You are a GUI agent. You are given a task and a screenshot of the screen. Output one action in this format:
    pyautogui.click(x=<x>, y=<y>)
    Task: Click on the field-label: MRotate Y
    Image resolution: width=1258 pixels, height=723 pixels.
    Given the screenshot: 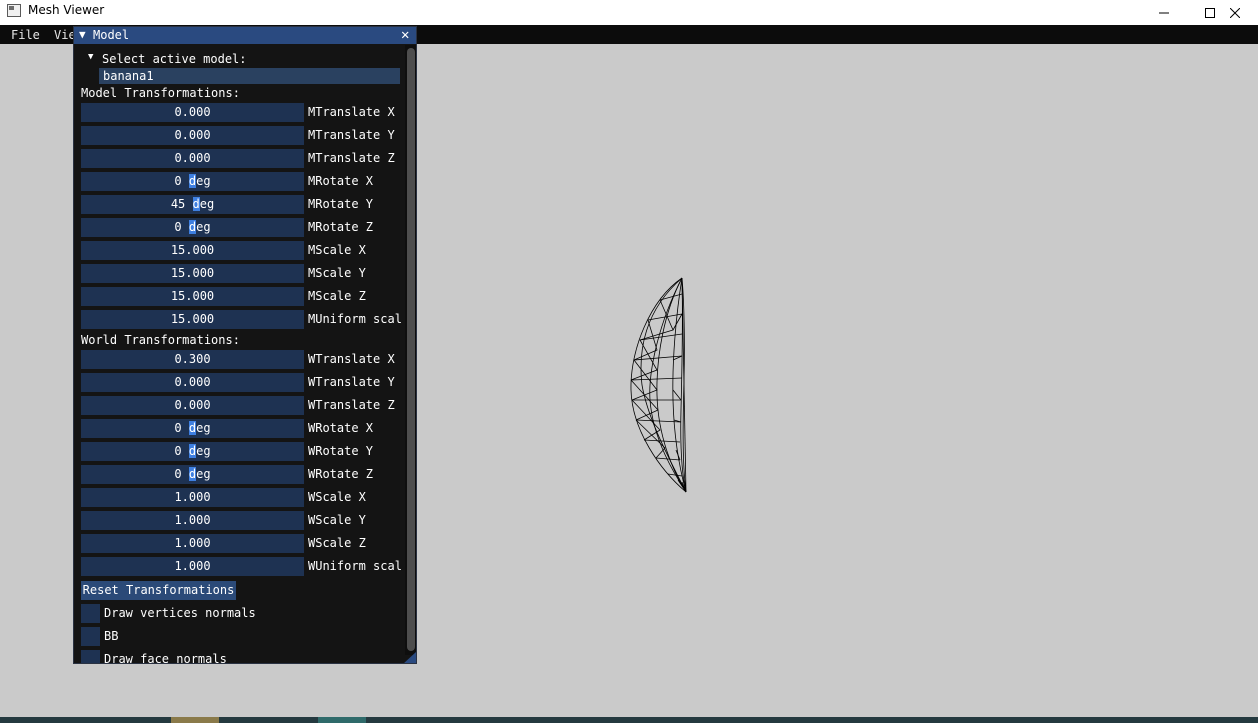 What is the action you would take?
    pyautogui.click(x=341, y=204)
    